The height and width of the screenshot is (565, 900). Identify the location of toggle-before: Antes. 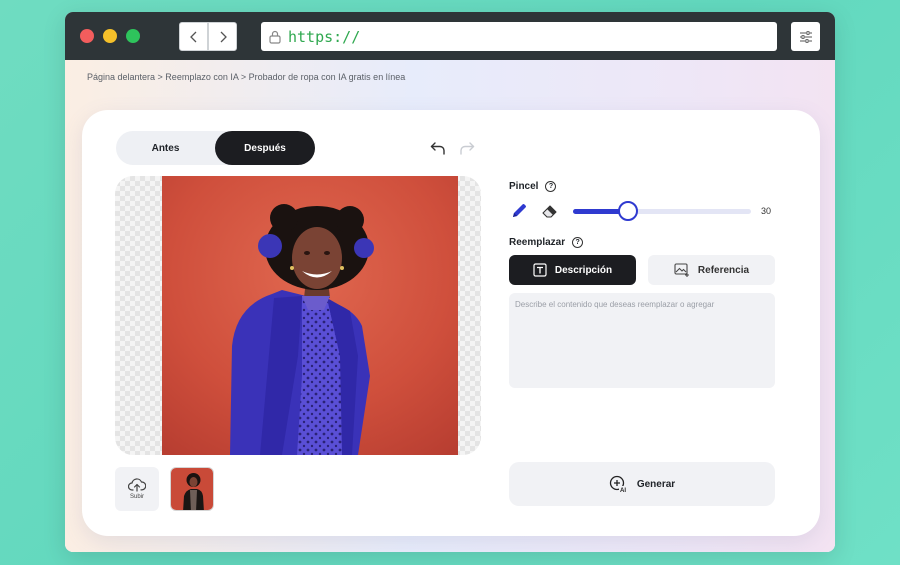
(165, 148).